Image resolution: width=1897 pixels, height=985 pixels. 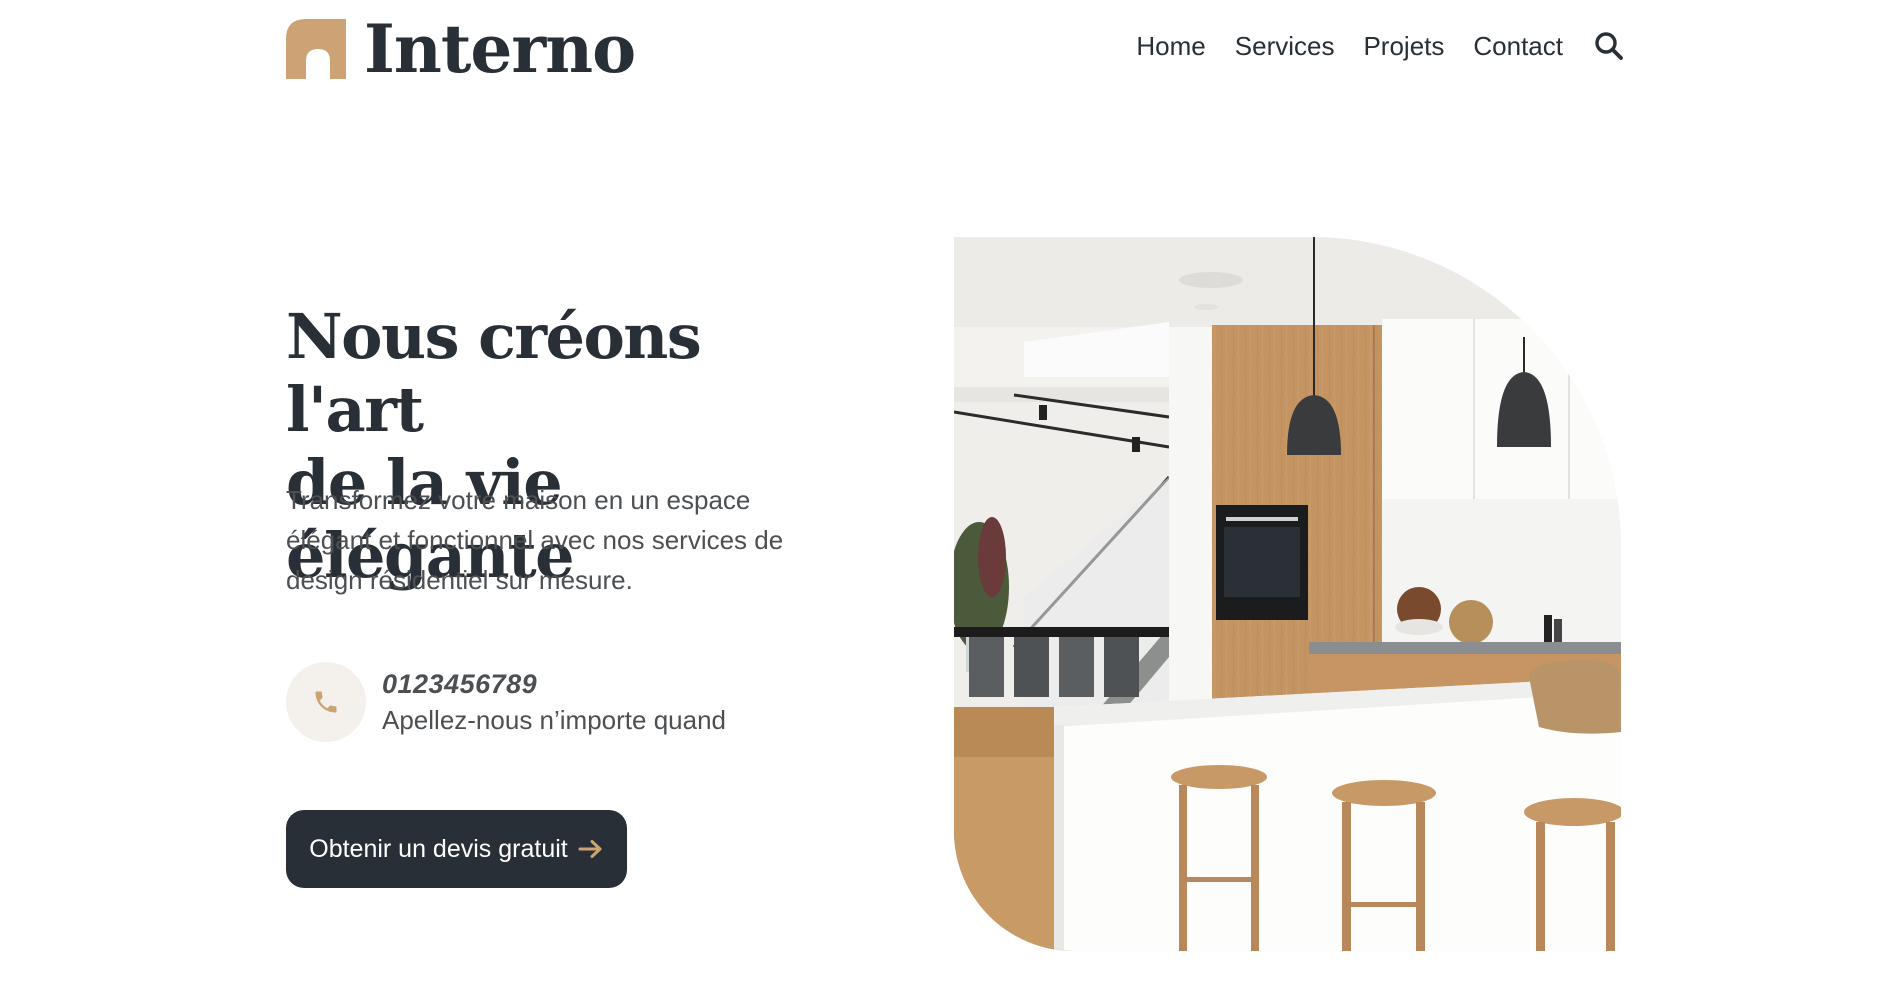 I want to click on phone-icon-badge, so click(x=326, y=702).